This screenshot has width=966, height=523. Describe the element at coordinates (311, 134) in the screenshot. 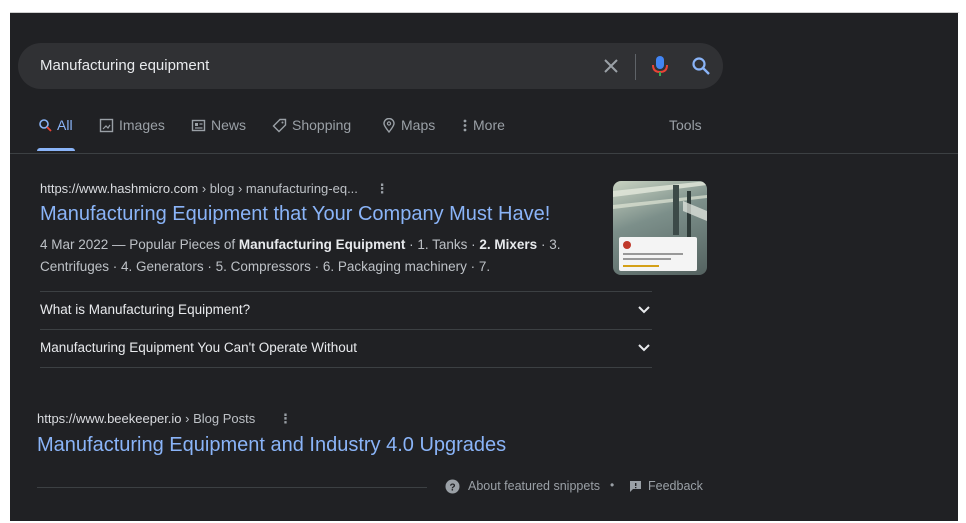

I see `tab-shopping: Shopping` at that location.